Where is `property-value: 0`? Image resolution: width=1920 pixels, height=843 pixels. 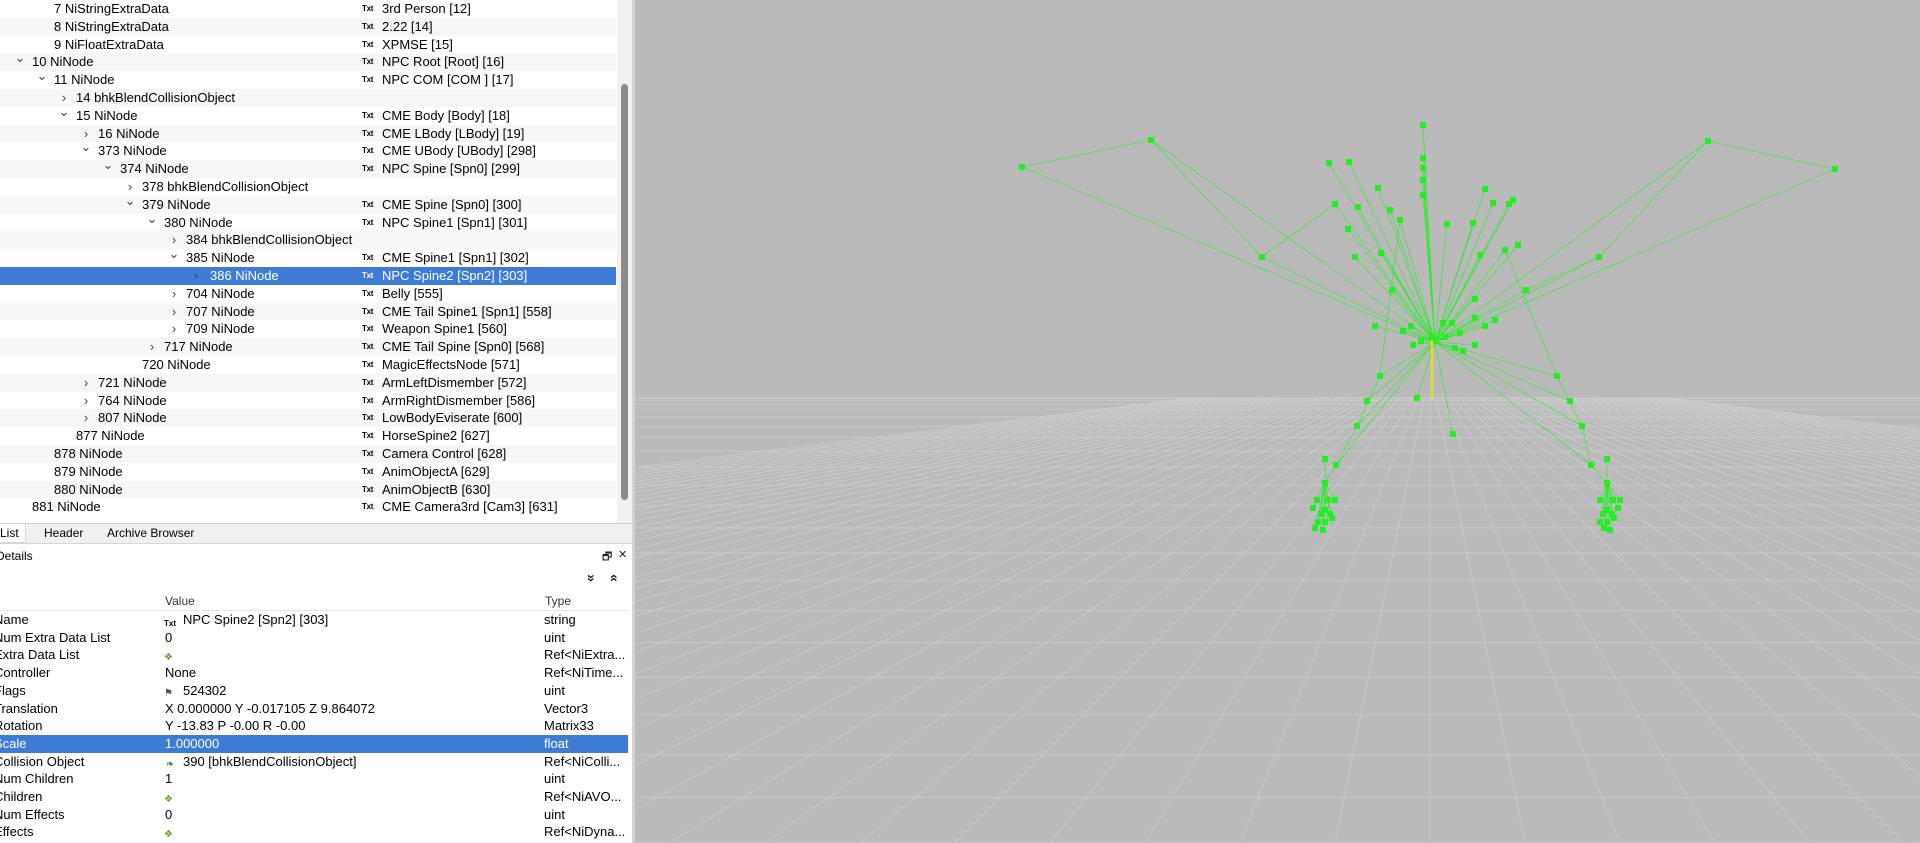
property-value: 0 is located at coordinates (168, 815).